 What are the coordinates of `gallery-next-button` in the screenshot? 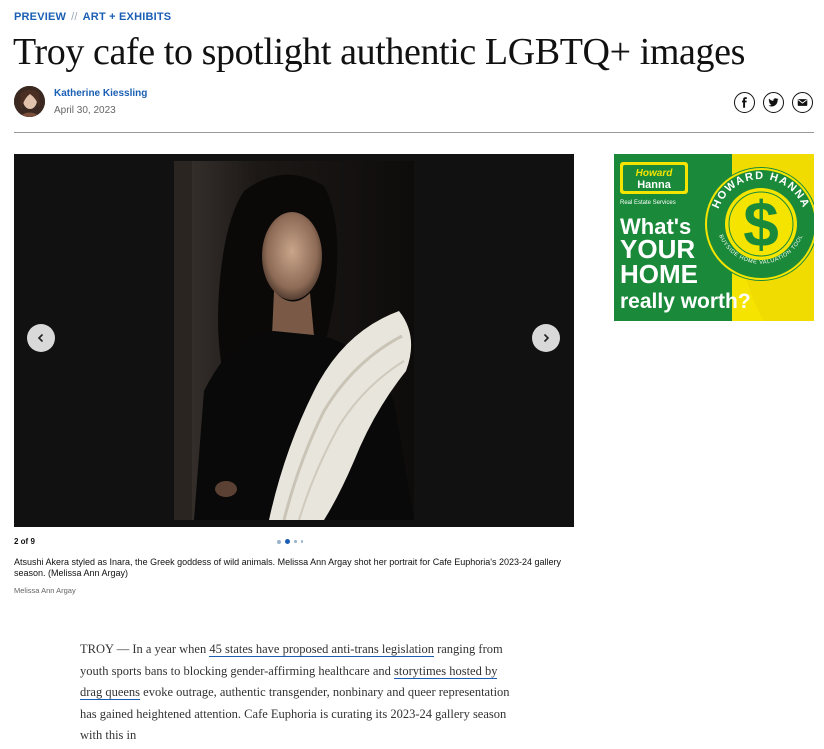 It's located at (546, 338).